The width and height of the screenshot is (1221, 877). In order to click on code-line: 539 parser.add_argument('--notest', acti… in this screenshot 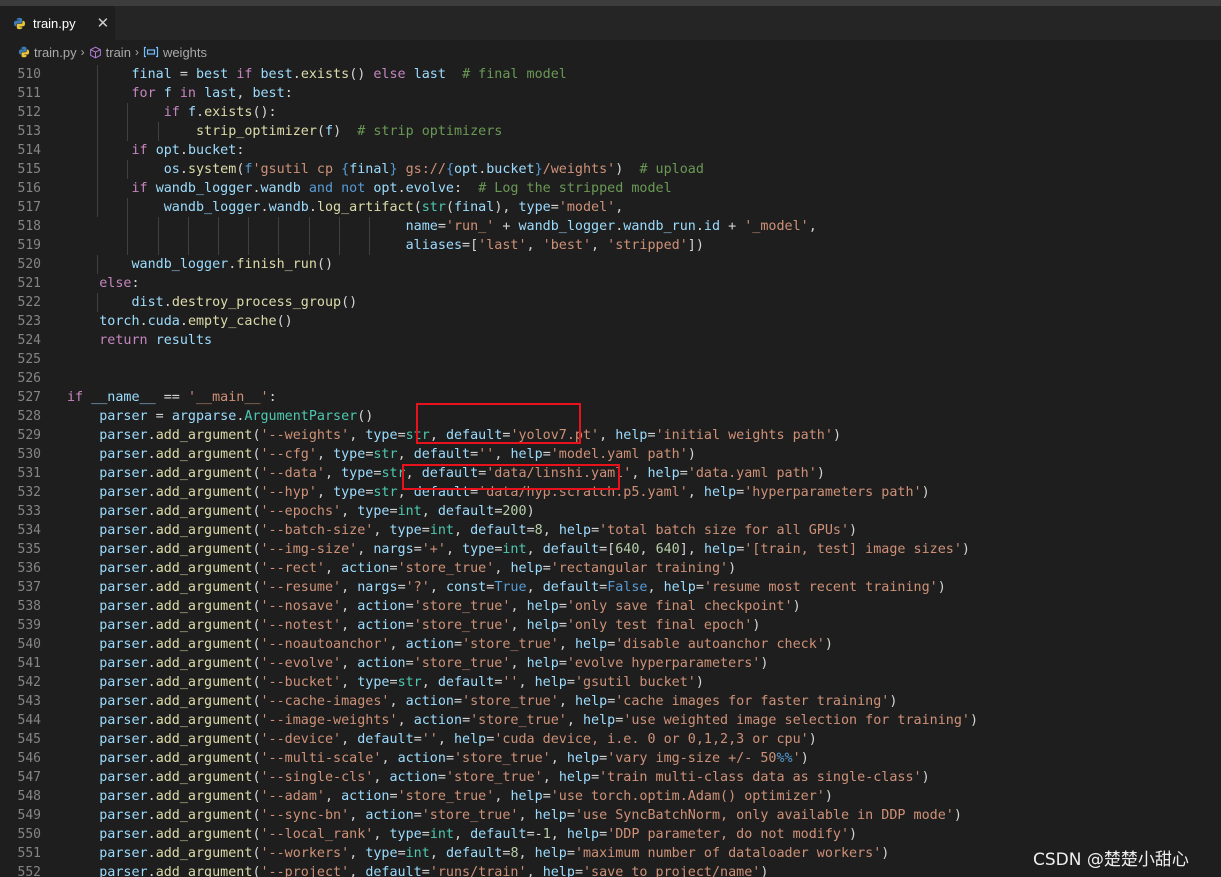, I will do `click(610, 625)`.